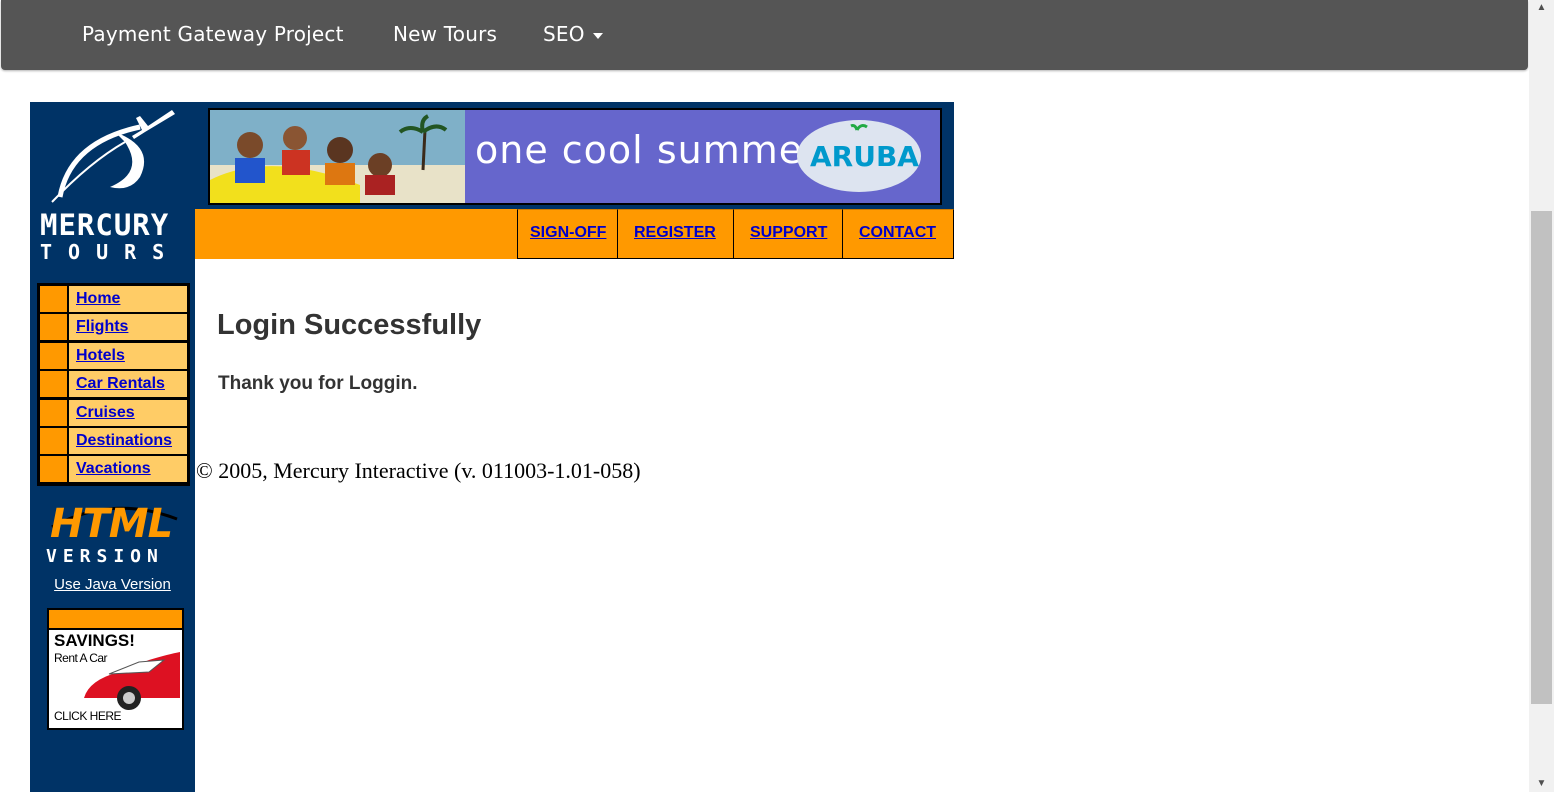 The height and width of the screenshot is (792, 1554). What do you see at coordinates (112, 184) in the screenshot?
I see `mercury-tours-logo: MERCURY TOURS` at bounding box center [112, 184].